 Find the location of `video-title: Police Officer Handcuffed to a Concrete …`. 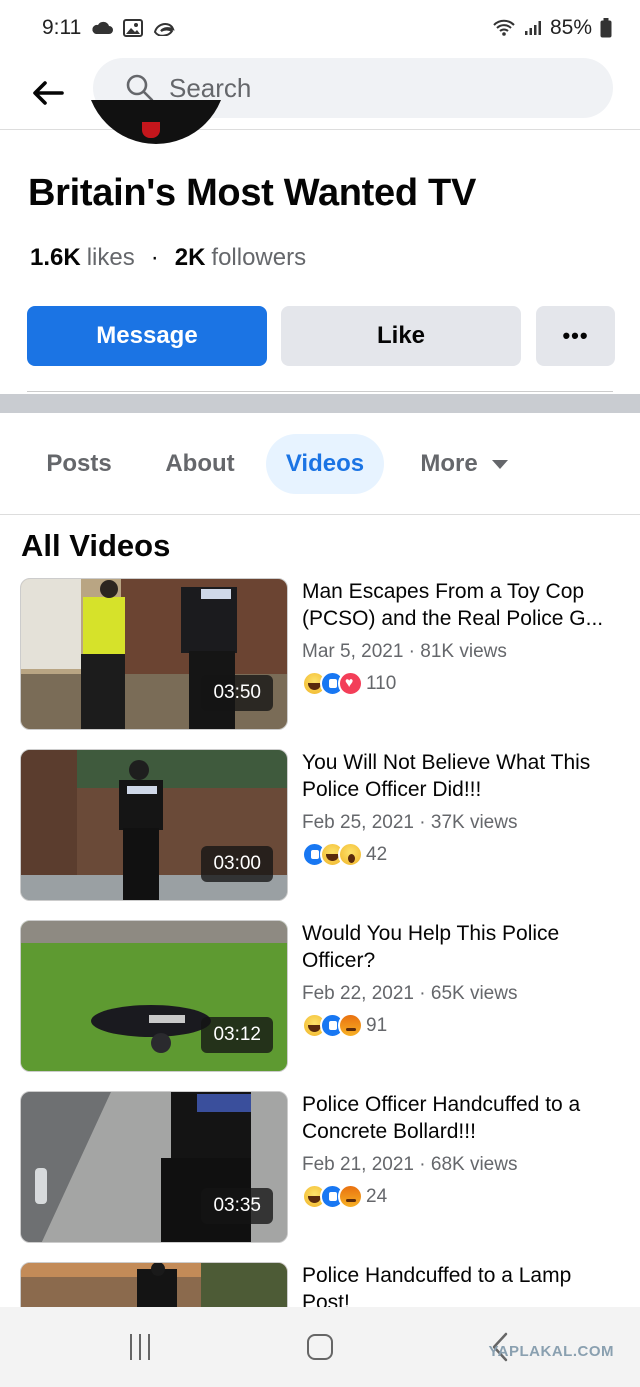

video-title: Police Officer Handcuffed to a Concrete … is located at coordinates (461, 1118).